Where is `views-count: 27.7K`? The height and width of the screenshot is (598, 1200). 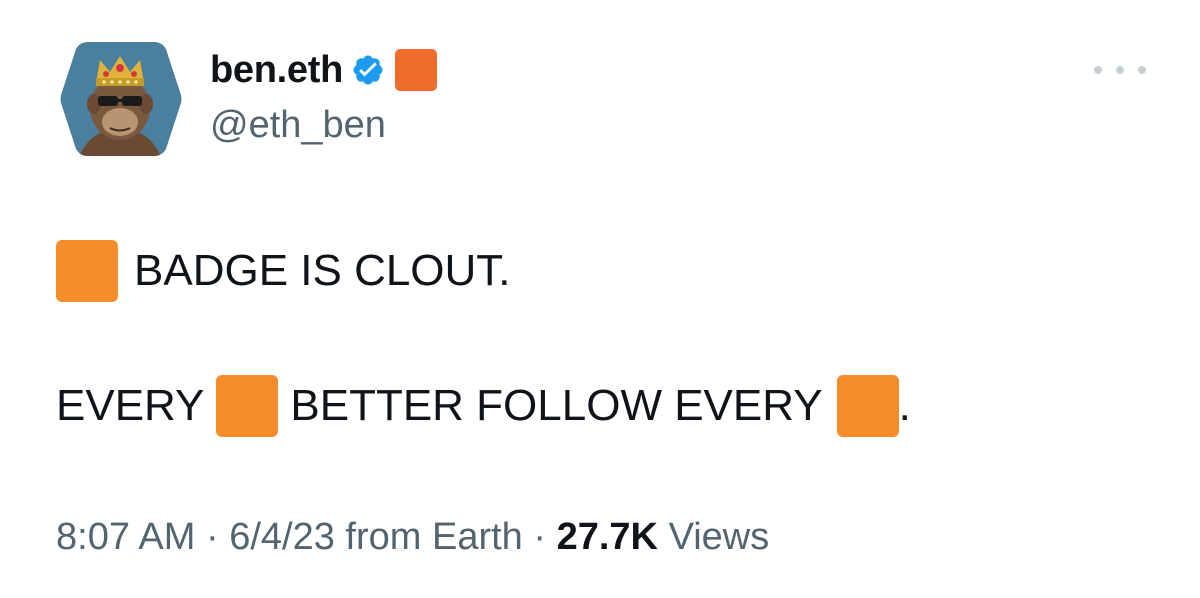 views-count: 27.7K is located at coordinates (607, 537).